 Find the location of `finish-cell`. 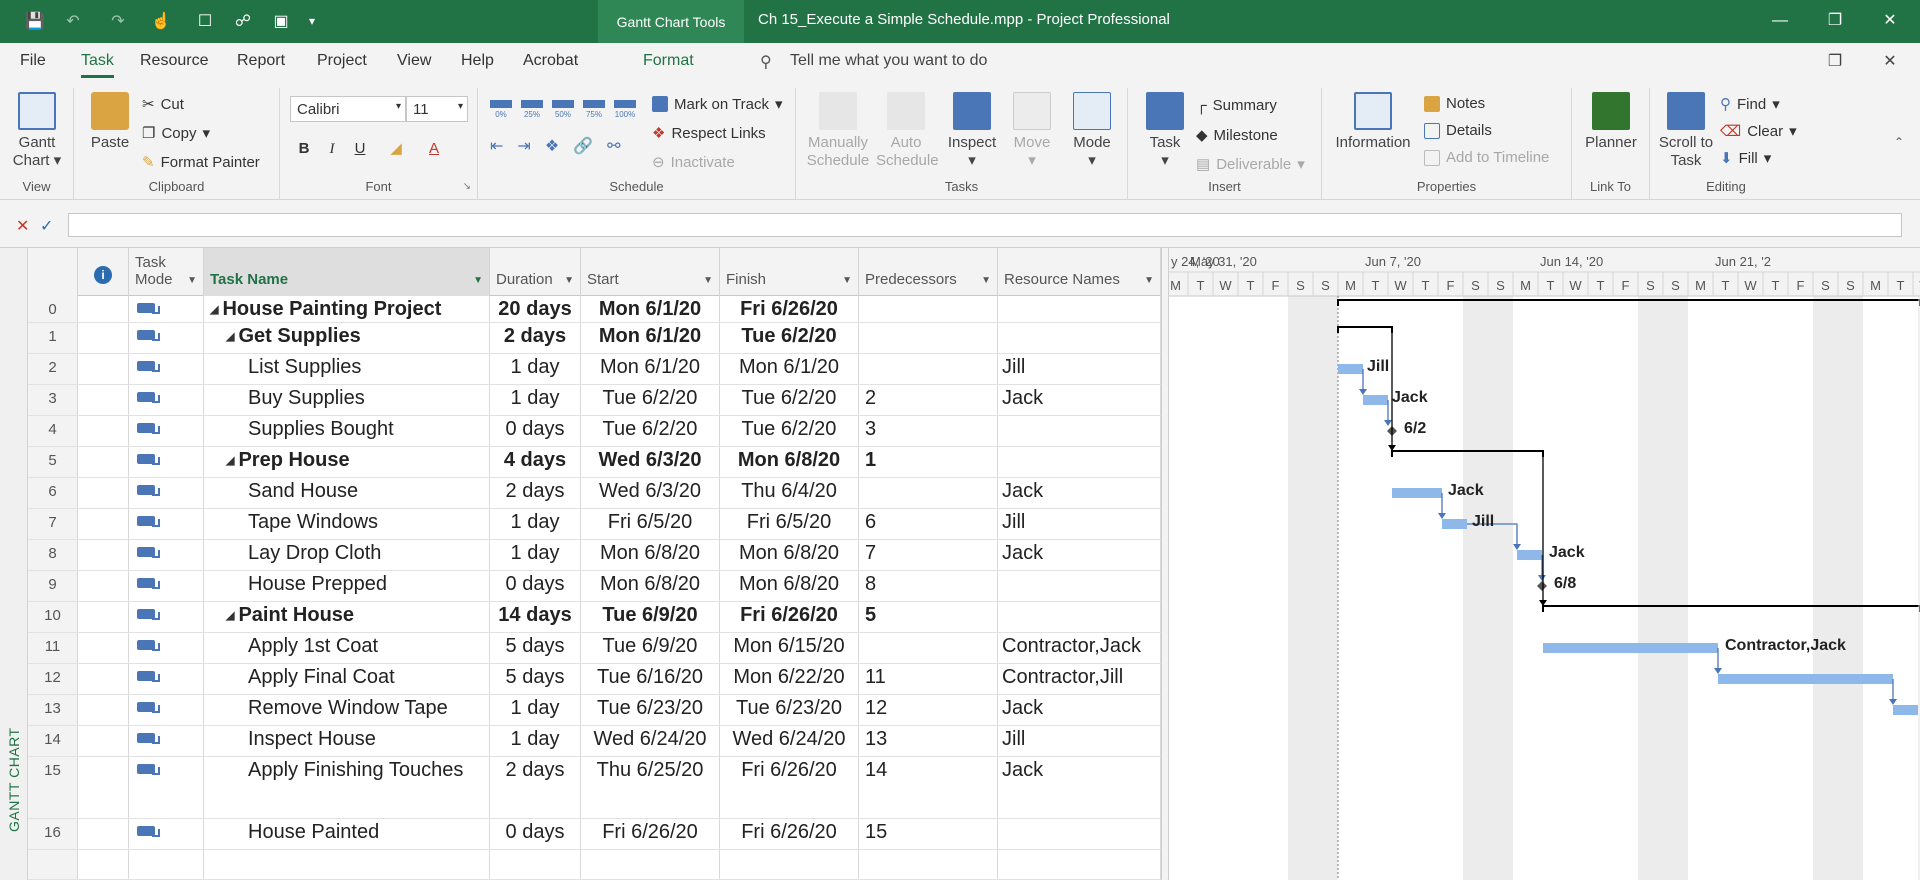

finish-cell is located at coordinates (789, 864).